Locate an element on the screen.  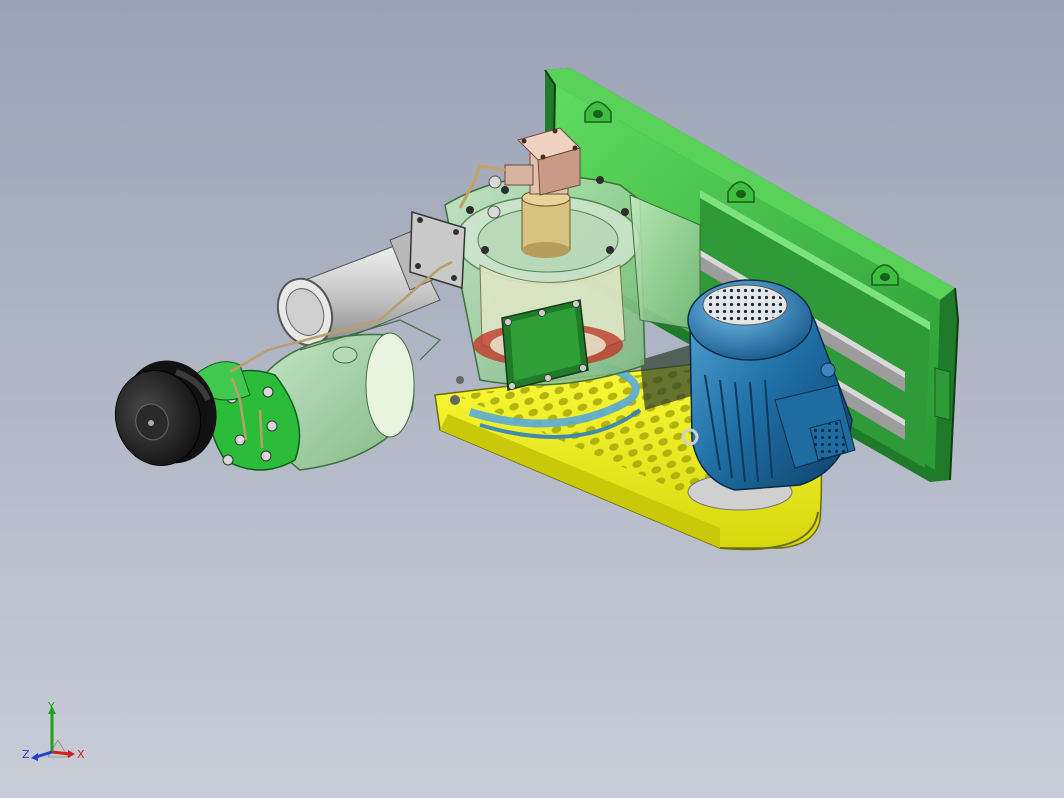
triad-z-label: Z is located at coordinates (26, 754).